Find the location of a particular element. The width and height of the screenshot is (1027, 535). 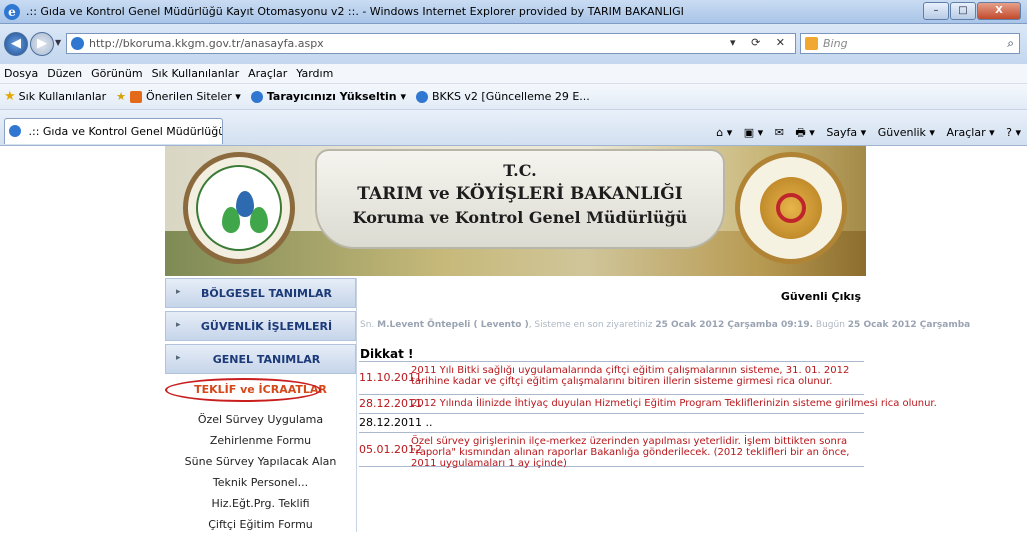

history-dropdown-icon: ▼ is located at coordinates (58, 42).